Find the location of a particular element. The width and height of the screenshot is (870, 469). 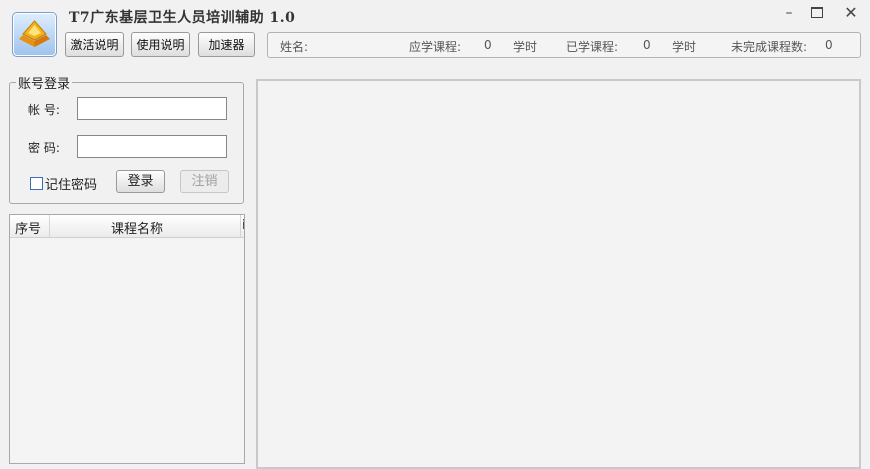

course-list-header: 序号 课程名称 i is located at coordinates (127, 226).